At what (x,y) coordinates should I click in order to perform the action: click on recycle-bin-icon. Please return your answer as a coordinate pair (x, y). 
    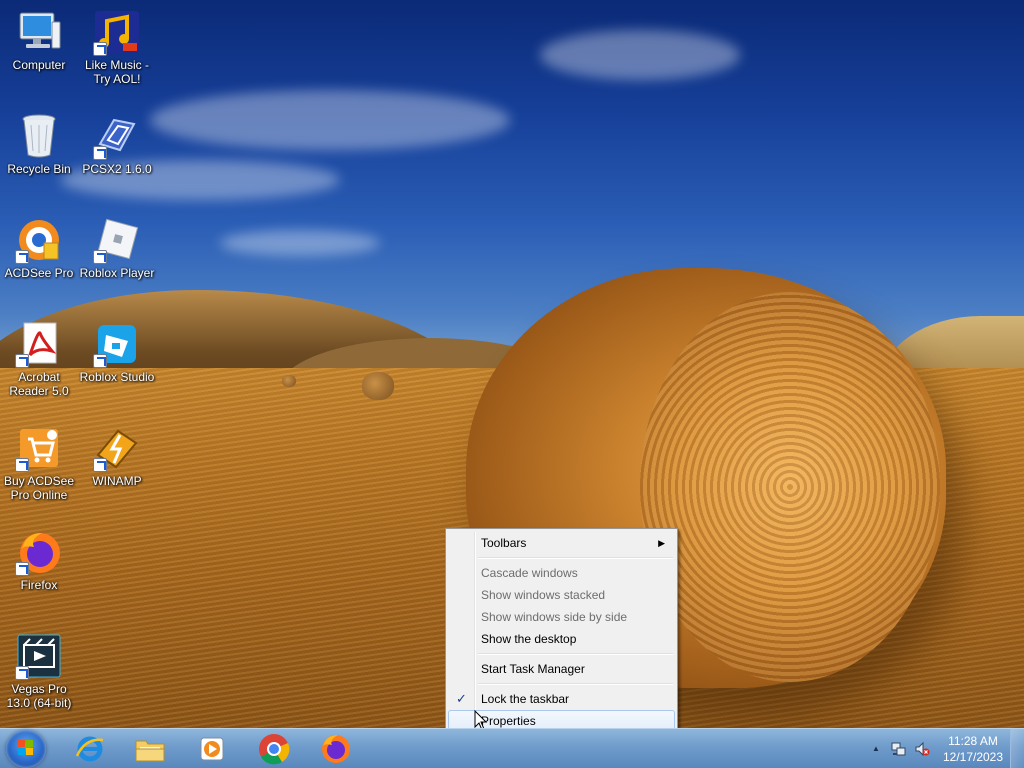
    Looking at the image, I should click on (39, 136).